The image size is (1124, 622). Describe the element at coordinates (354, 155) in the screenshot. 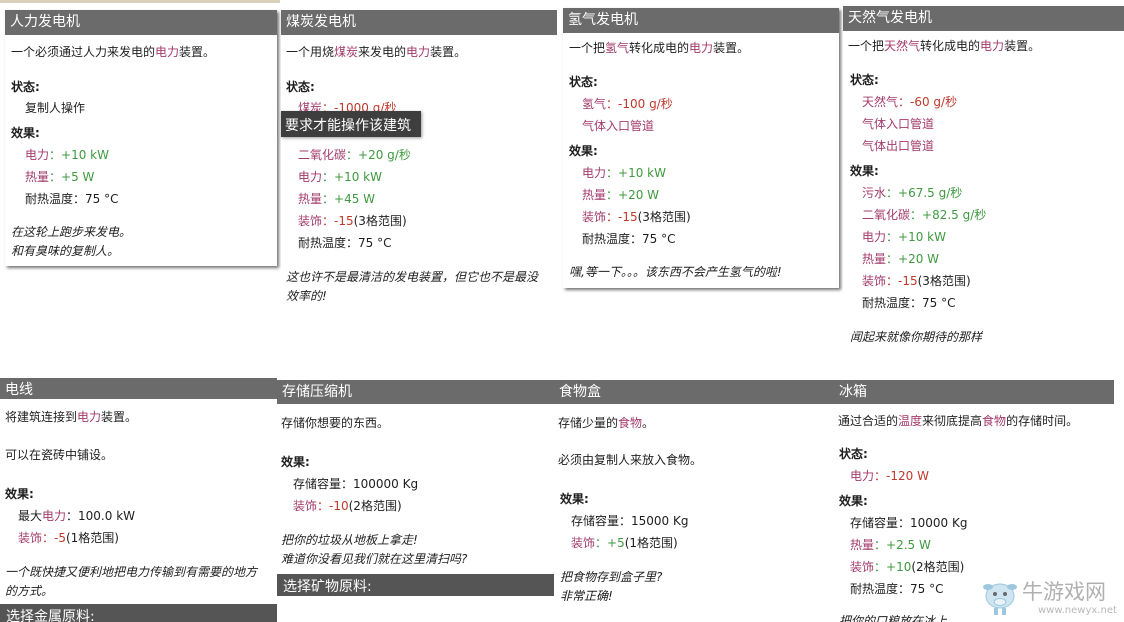

I see `effect-co2: 二氧化碳：+20 g/秒` at that location.